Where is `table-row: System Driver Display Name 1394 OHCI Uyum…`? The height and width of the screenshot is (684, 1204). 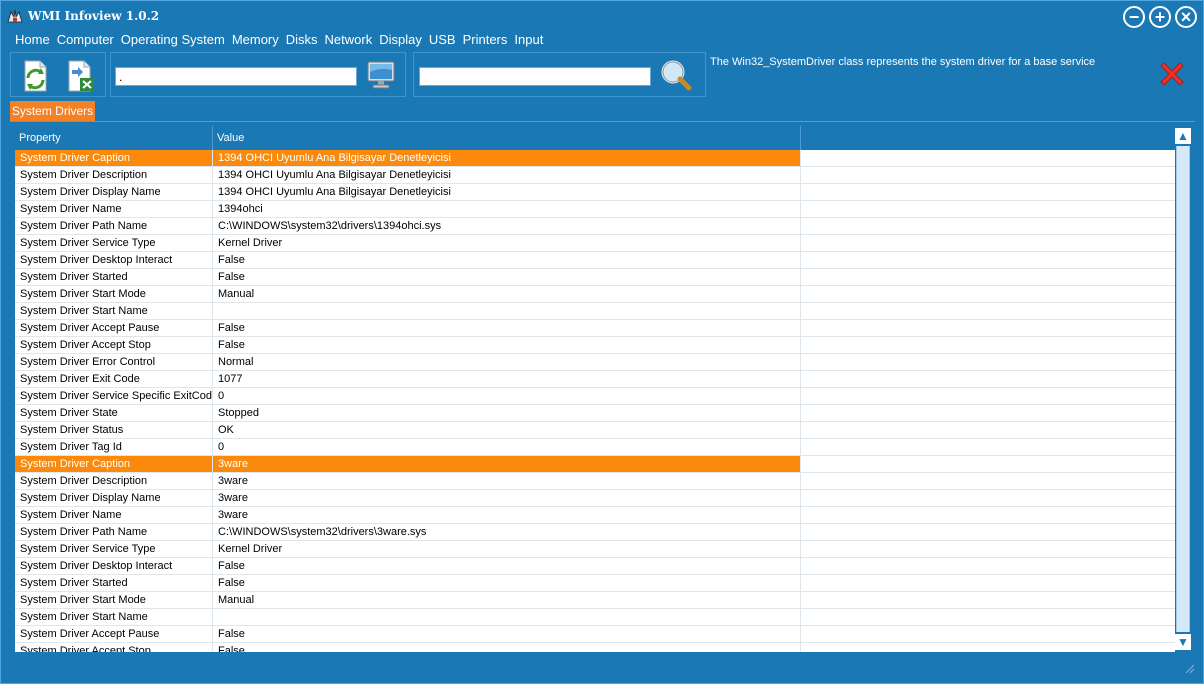
table-row: System Driver Display Name 1394 OHCI Uyum… is located at coordinates (595, 192).